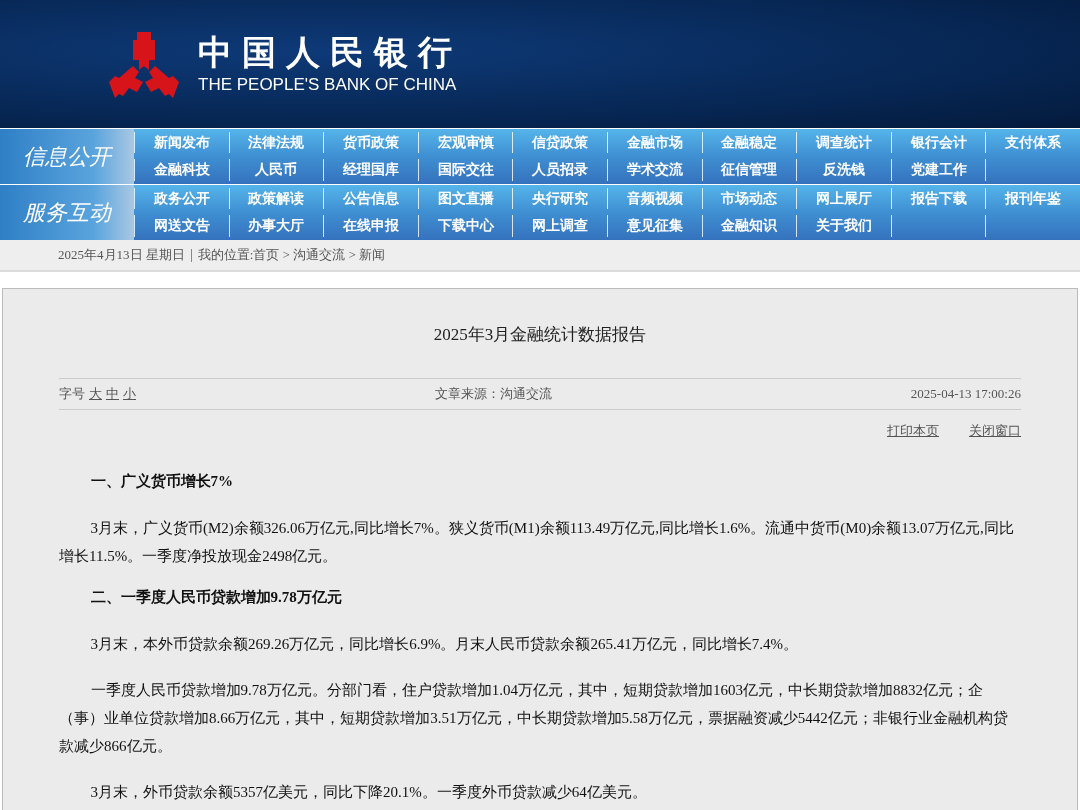 The image size is (1080, 810). What do you see at coordinates (843, 170) in the screenshot?
I see `nav-link: 反洗钱` at bounding box center [843, 170].